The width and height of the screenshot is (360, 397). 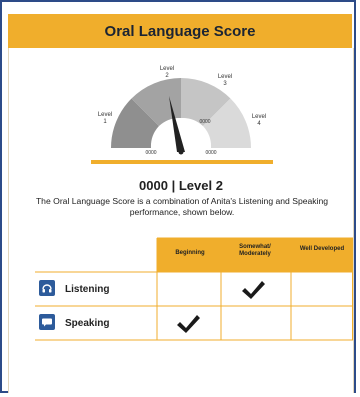 I want to click on column-header-beginning: Beginning, so click(x=190, y=253).